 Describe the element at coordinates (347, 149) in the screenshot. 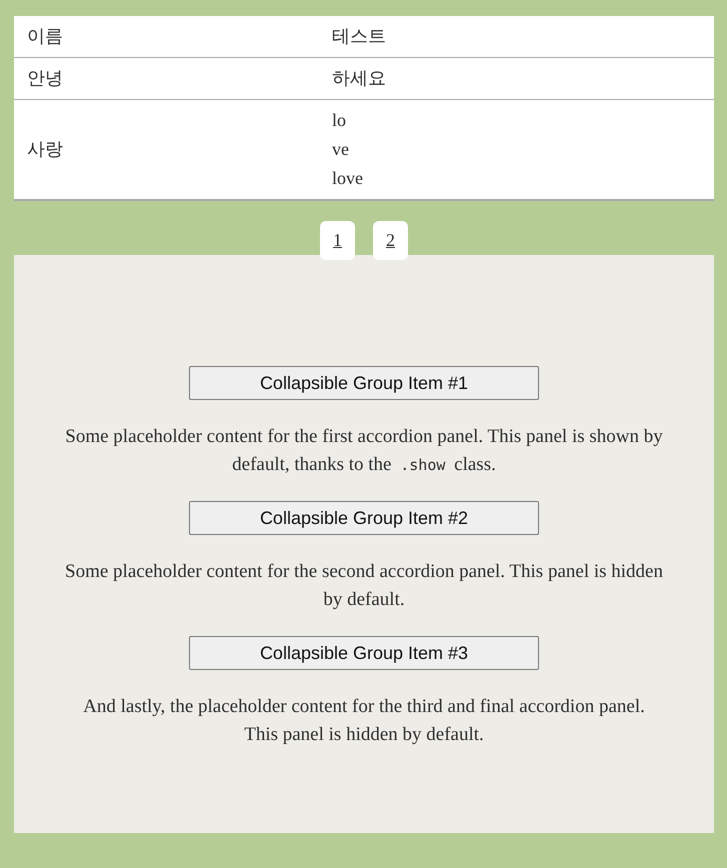

I see `table-cell-text: lo ve love` at that location.